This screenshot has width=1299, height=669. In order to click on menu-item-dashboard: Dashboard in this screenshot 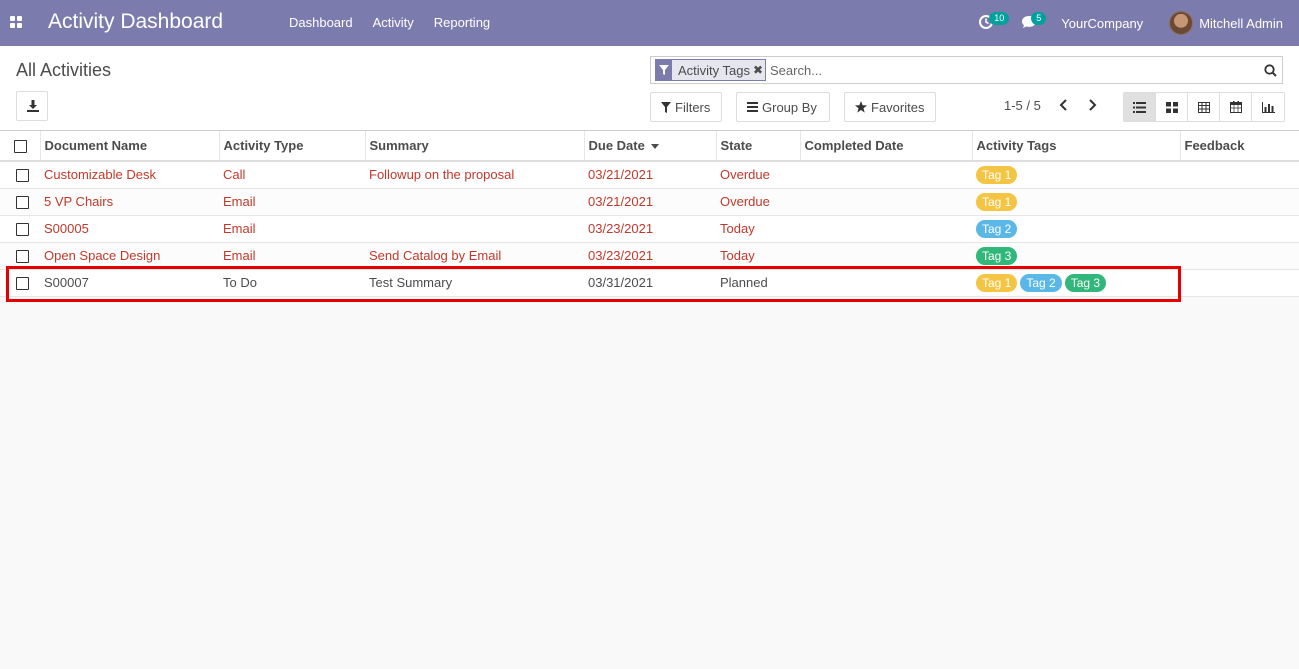, I will do `click(321, 23)`.